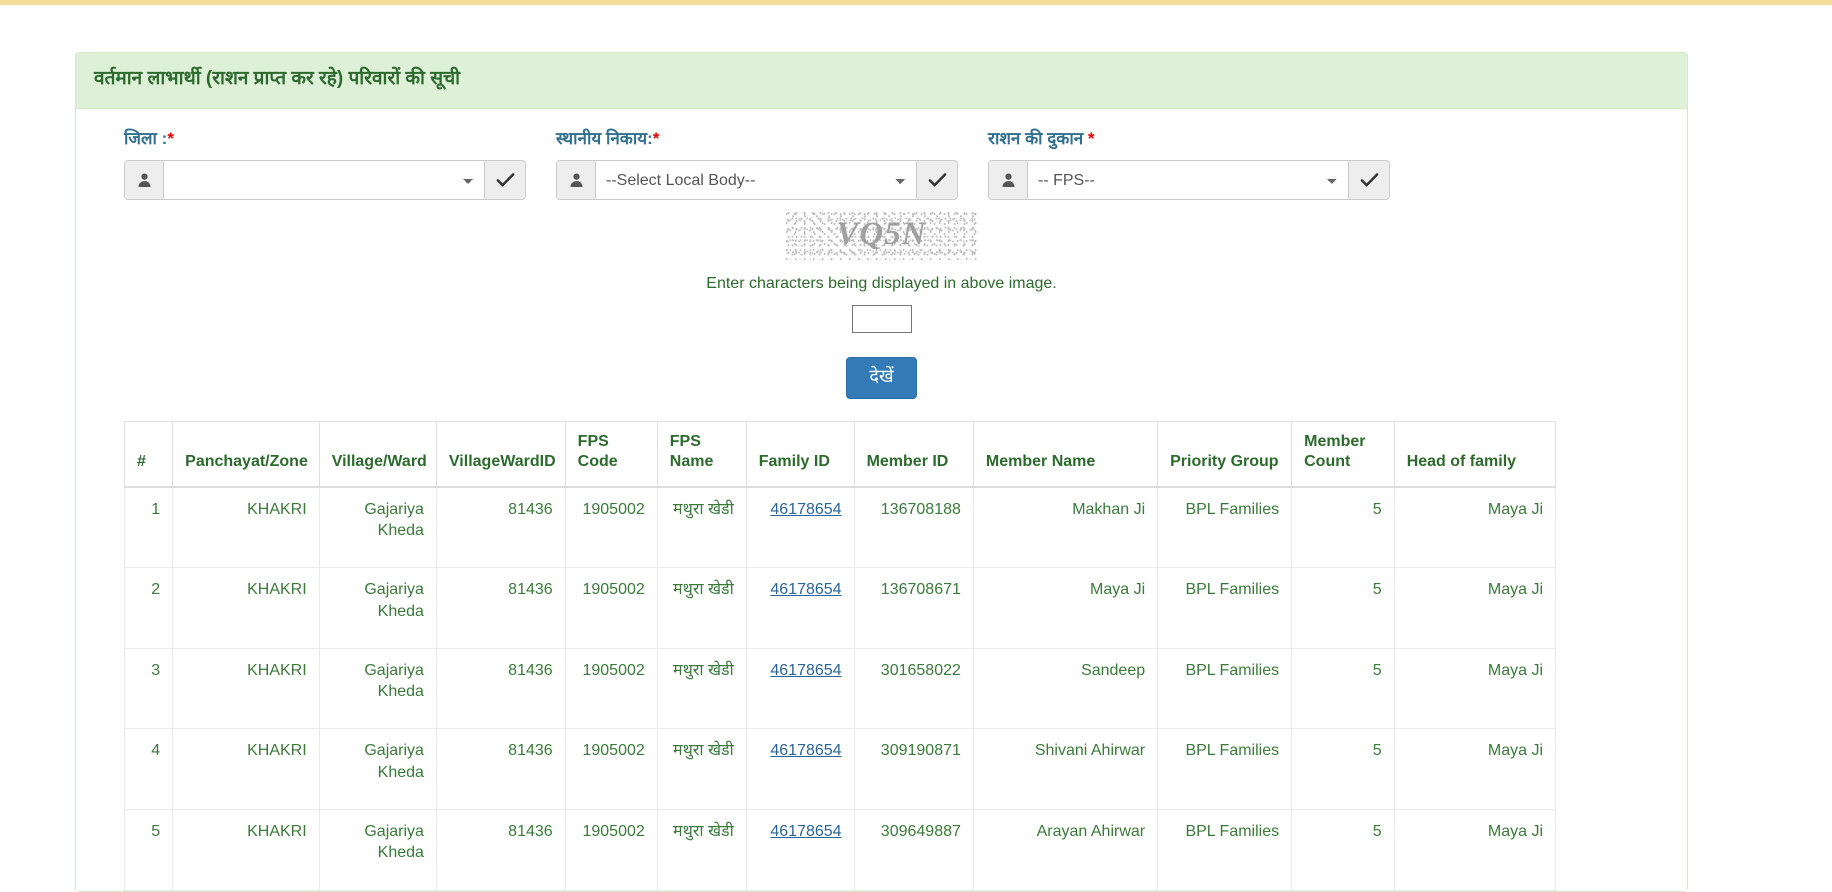 Image resolution: width=1832 pixels, height=892 pixels. I want to click on col-header-village-ward-id: VillageWardID, so click(500, 454).